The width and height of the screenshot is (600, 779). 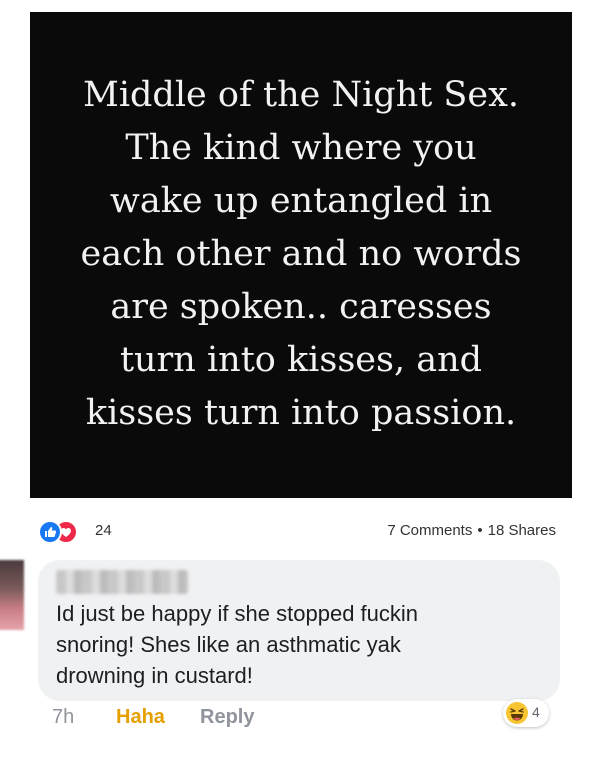 What do you see at coordinates (154, 675) in the screenshot?
I see `comment-text-line: drowning in custard!` at bounding box center [154, 675].